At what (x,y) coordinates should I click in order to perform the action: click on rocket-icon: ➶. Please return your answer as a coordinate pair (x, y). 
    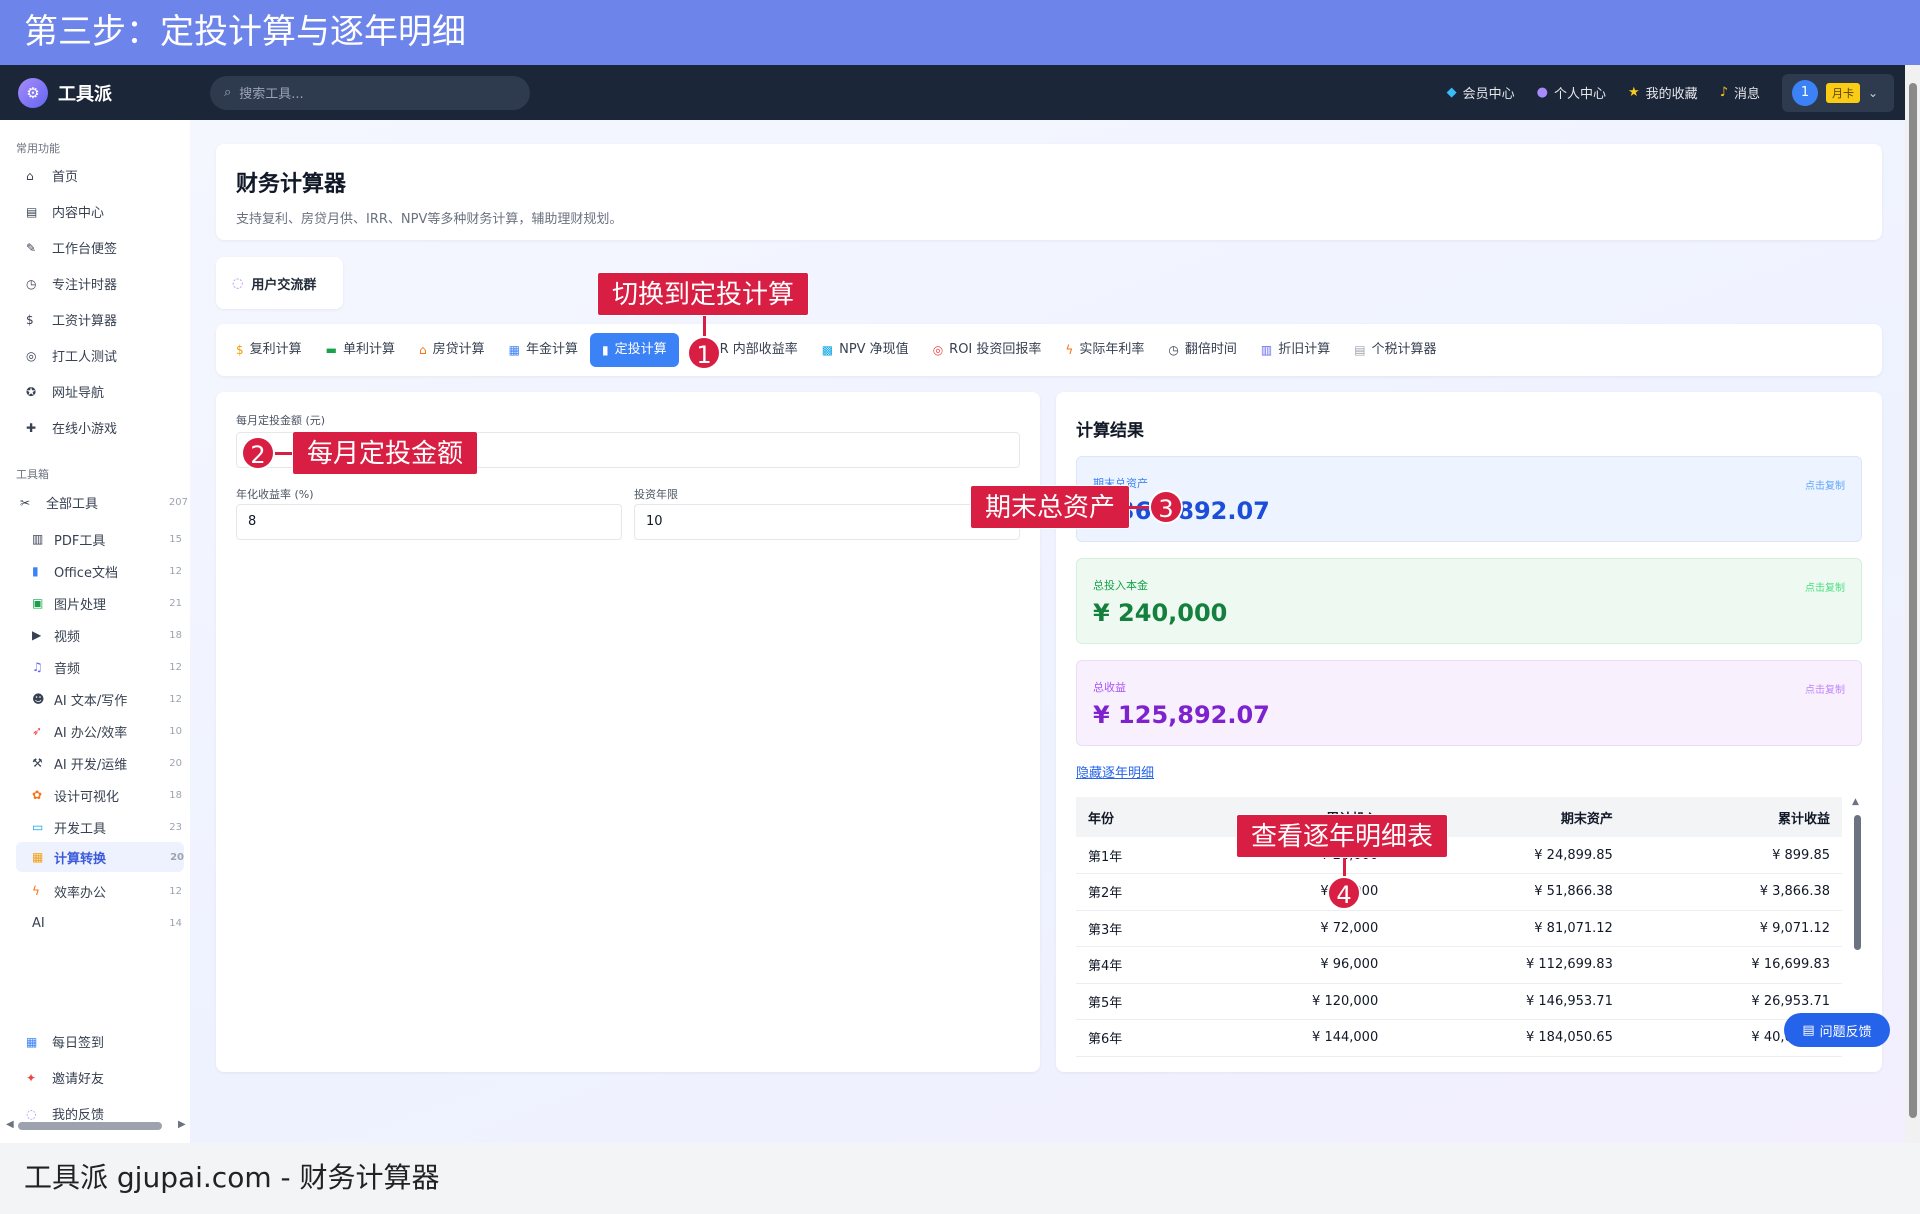
    Looking at the image, I should click on (37, 731).